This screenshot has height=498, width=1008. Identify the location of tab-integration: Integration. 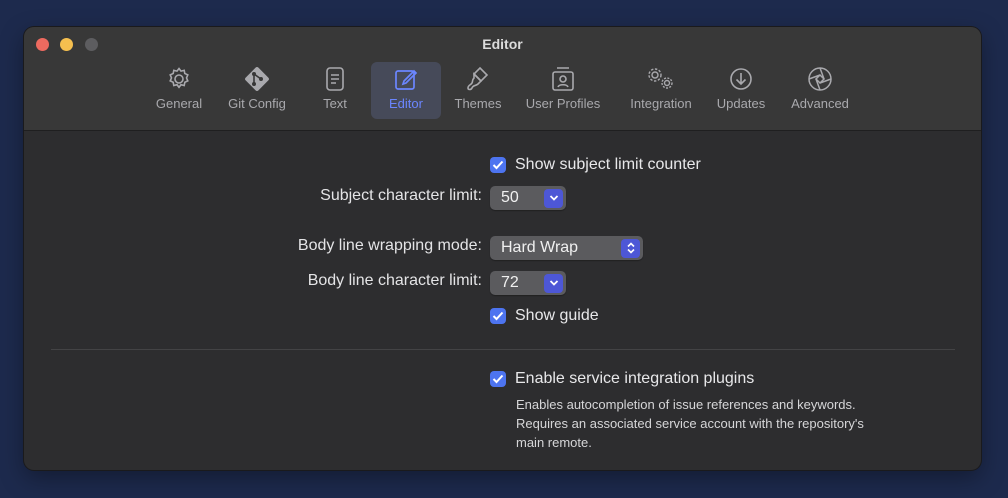
(661, 90).